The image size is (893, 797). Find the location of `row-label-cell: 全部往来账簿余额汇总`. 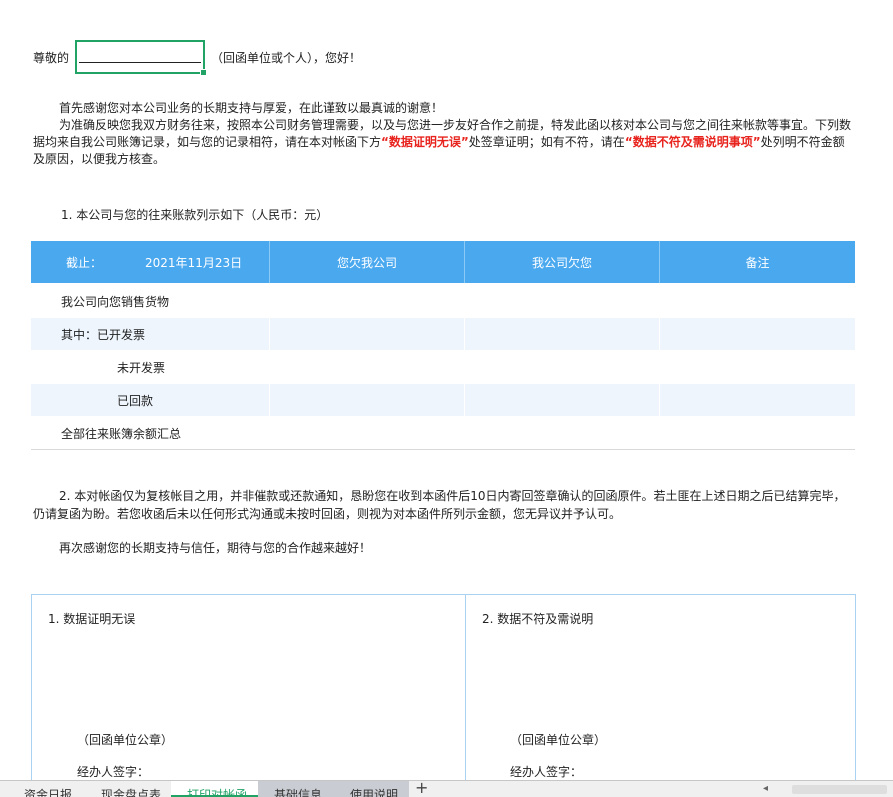

row-label-cell: 全部往来账簿余额汇总 is located at coordinates (150, 433).